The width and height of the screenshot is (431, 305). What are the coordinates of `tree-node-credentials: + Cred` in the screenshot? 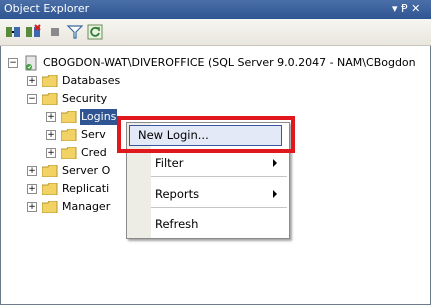 It's located at (86, 153).